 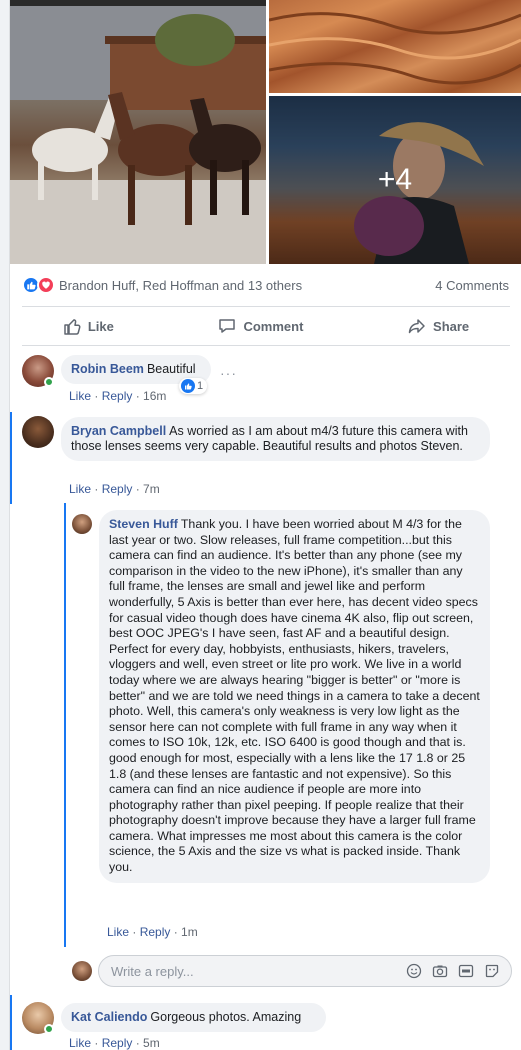 I want to click on composer-tools, so click(x=458, y=971).